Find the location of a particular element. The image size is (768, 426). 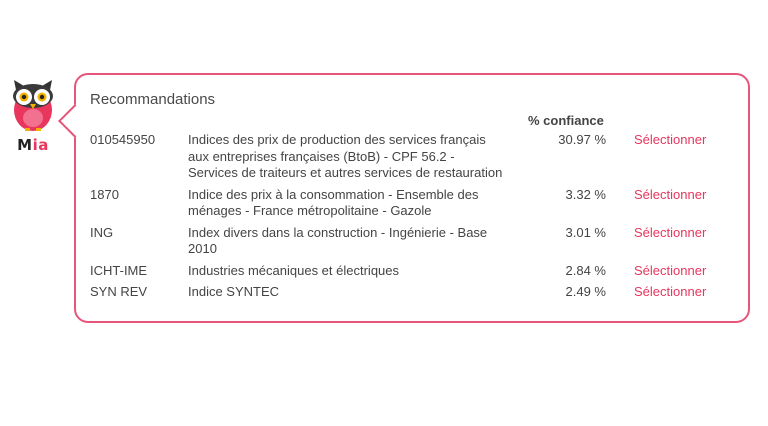

item-confidence: 3.01 % is located at coordinates (585, 232).